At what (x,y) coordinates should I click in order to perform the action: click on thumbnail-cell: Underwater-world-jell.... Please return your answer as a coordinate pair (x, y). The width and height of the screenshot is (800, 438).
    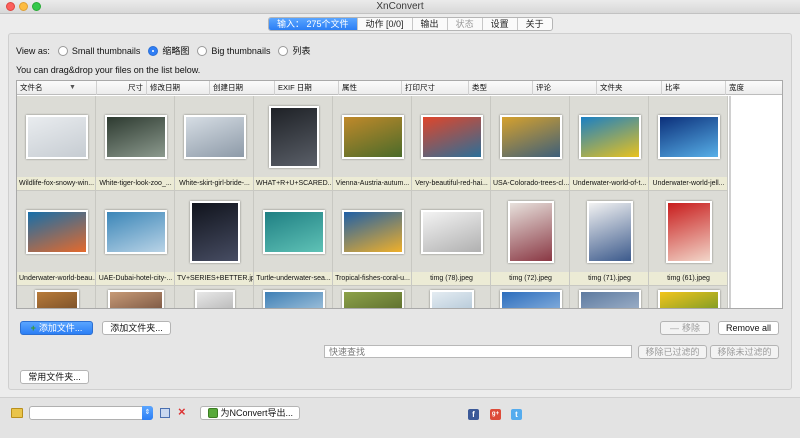
    Looking at the image, I should click on (688, 143).